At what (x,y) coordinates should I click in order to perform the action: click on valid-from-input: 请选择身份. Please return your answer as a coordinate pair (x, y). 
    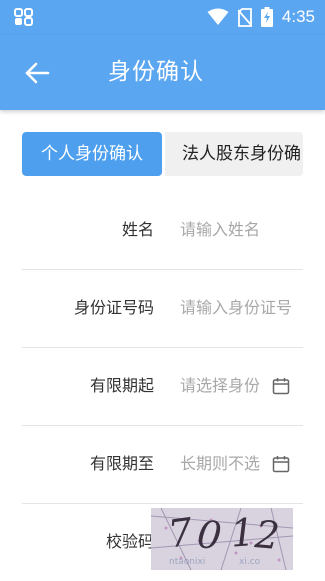
    Looking at the image, I should click on (225, 386).